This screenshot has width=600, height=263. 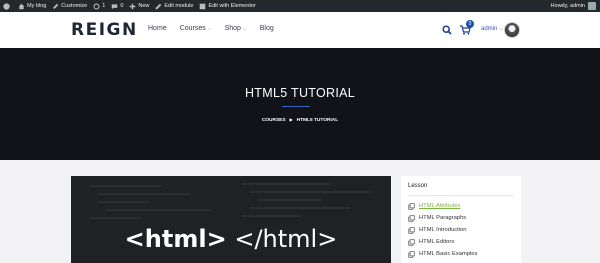 I want to click on admin-bar-customize: Customize, so click(x=69, y=6).